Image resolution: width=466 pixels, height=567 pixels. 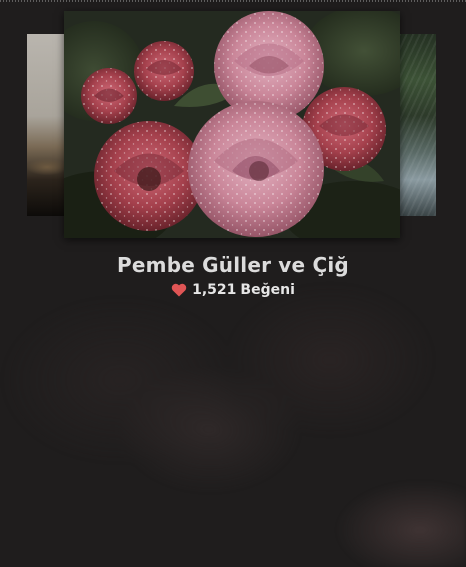 I want to click on likes-label: Beğeni, so click(x=267, y=290).